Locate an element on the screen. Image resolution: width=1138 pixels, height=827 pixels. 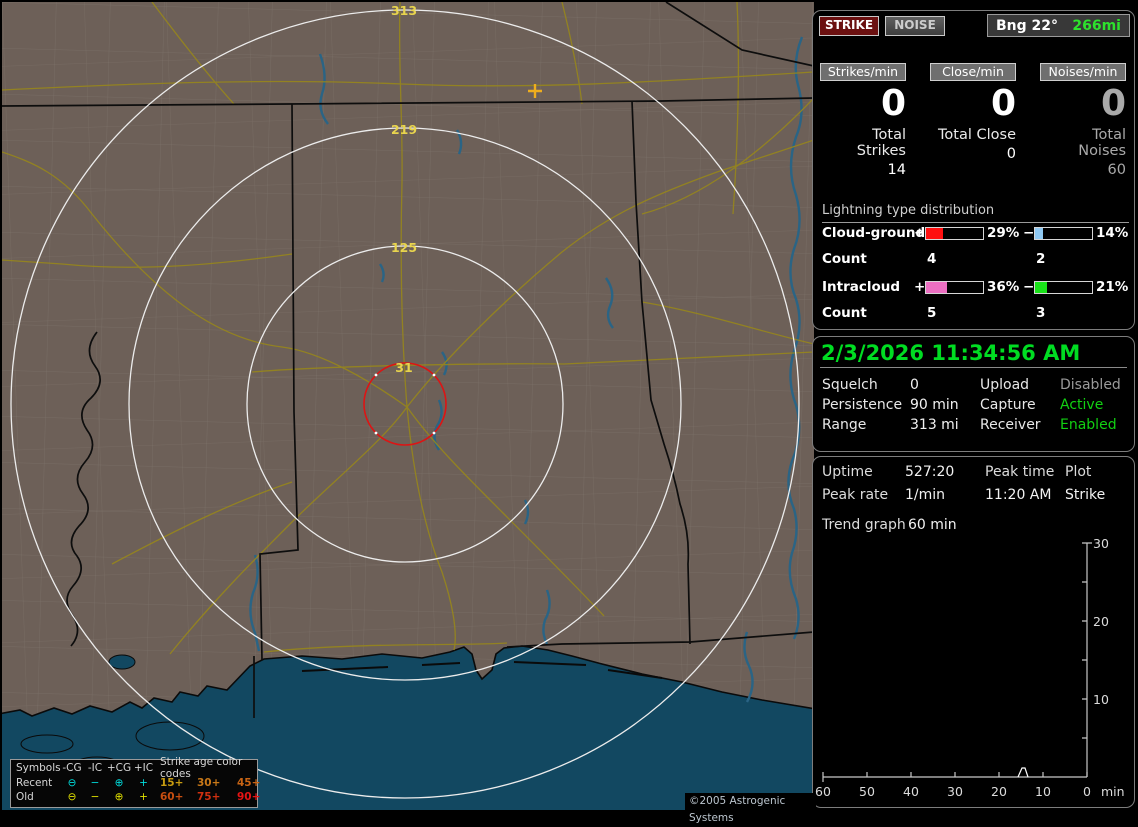
intracloud-count-row: Count 5 3 is located at coordinates (973, 313).